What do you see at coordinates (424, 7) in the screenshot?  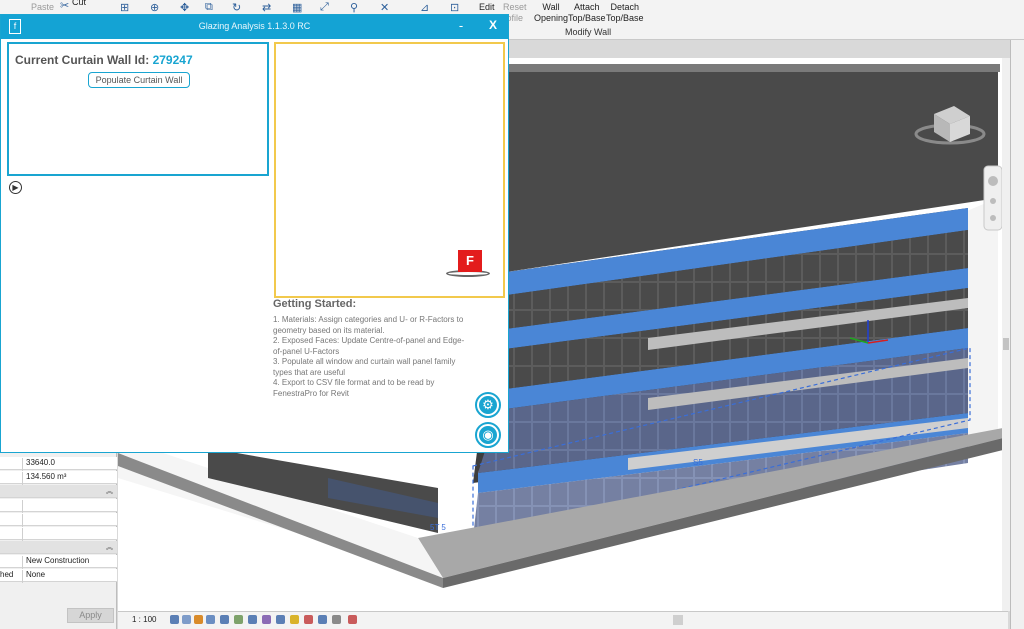 I see `measure-icon: ⊿` at bounding box center [424, 7].